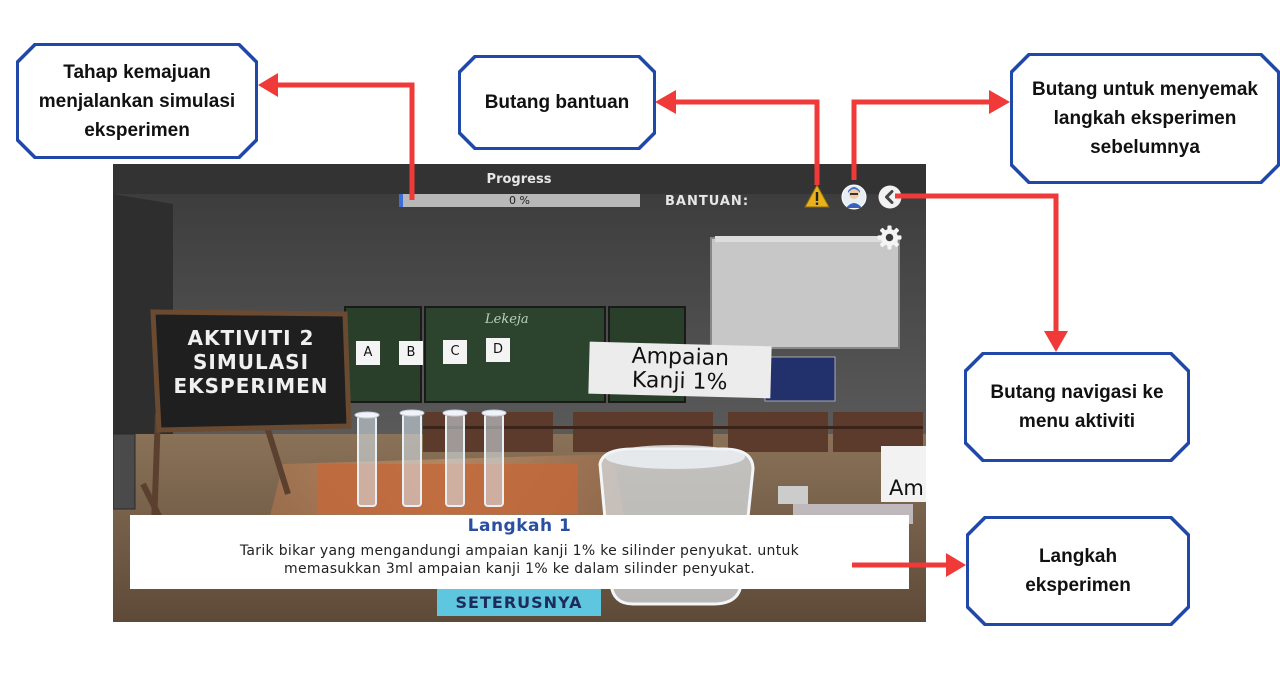 Image resolution: width=1280 pixels, height=678 pixels. I want to click on callout-help: Butang bantuan, so click(557, 102).